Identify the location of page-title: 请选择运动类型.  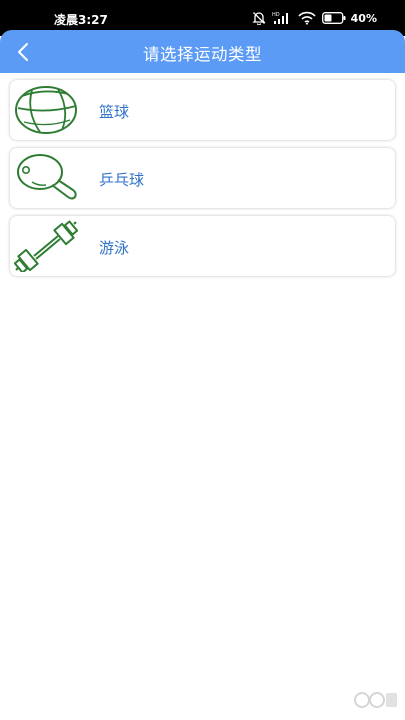
(202, 54).